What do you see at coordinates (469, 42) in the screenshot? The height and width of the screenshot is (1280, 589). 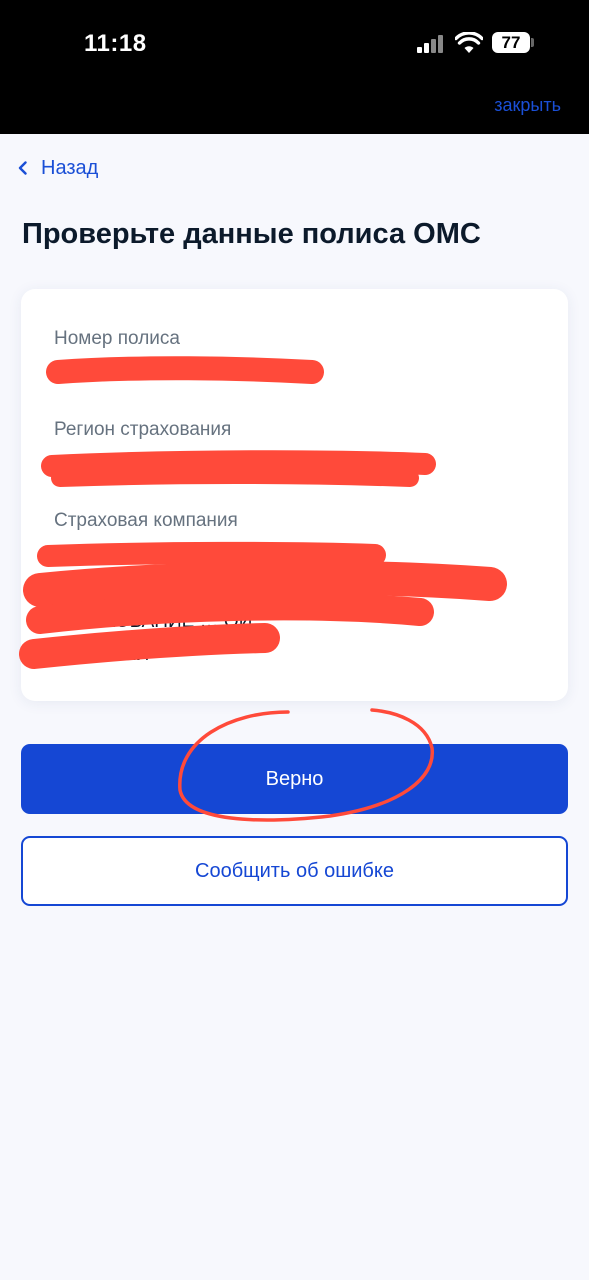 I see `wifi-icon` at bounding box center [469, 42].